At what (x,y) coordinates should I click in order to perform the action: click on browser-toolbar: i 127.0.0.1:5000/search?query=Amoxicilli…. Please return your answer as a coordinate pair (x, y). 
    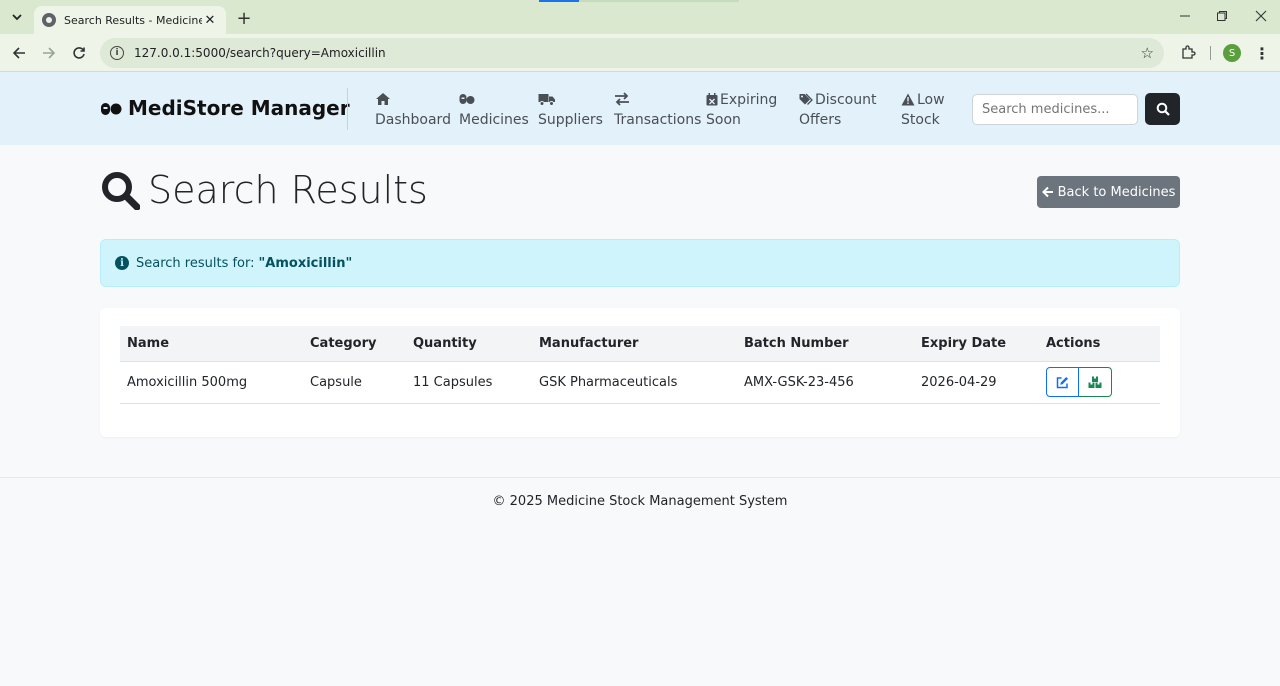
    Looking at the image, I should click on (640, 53).